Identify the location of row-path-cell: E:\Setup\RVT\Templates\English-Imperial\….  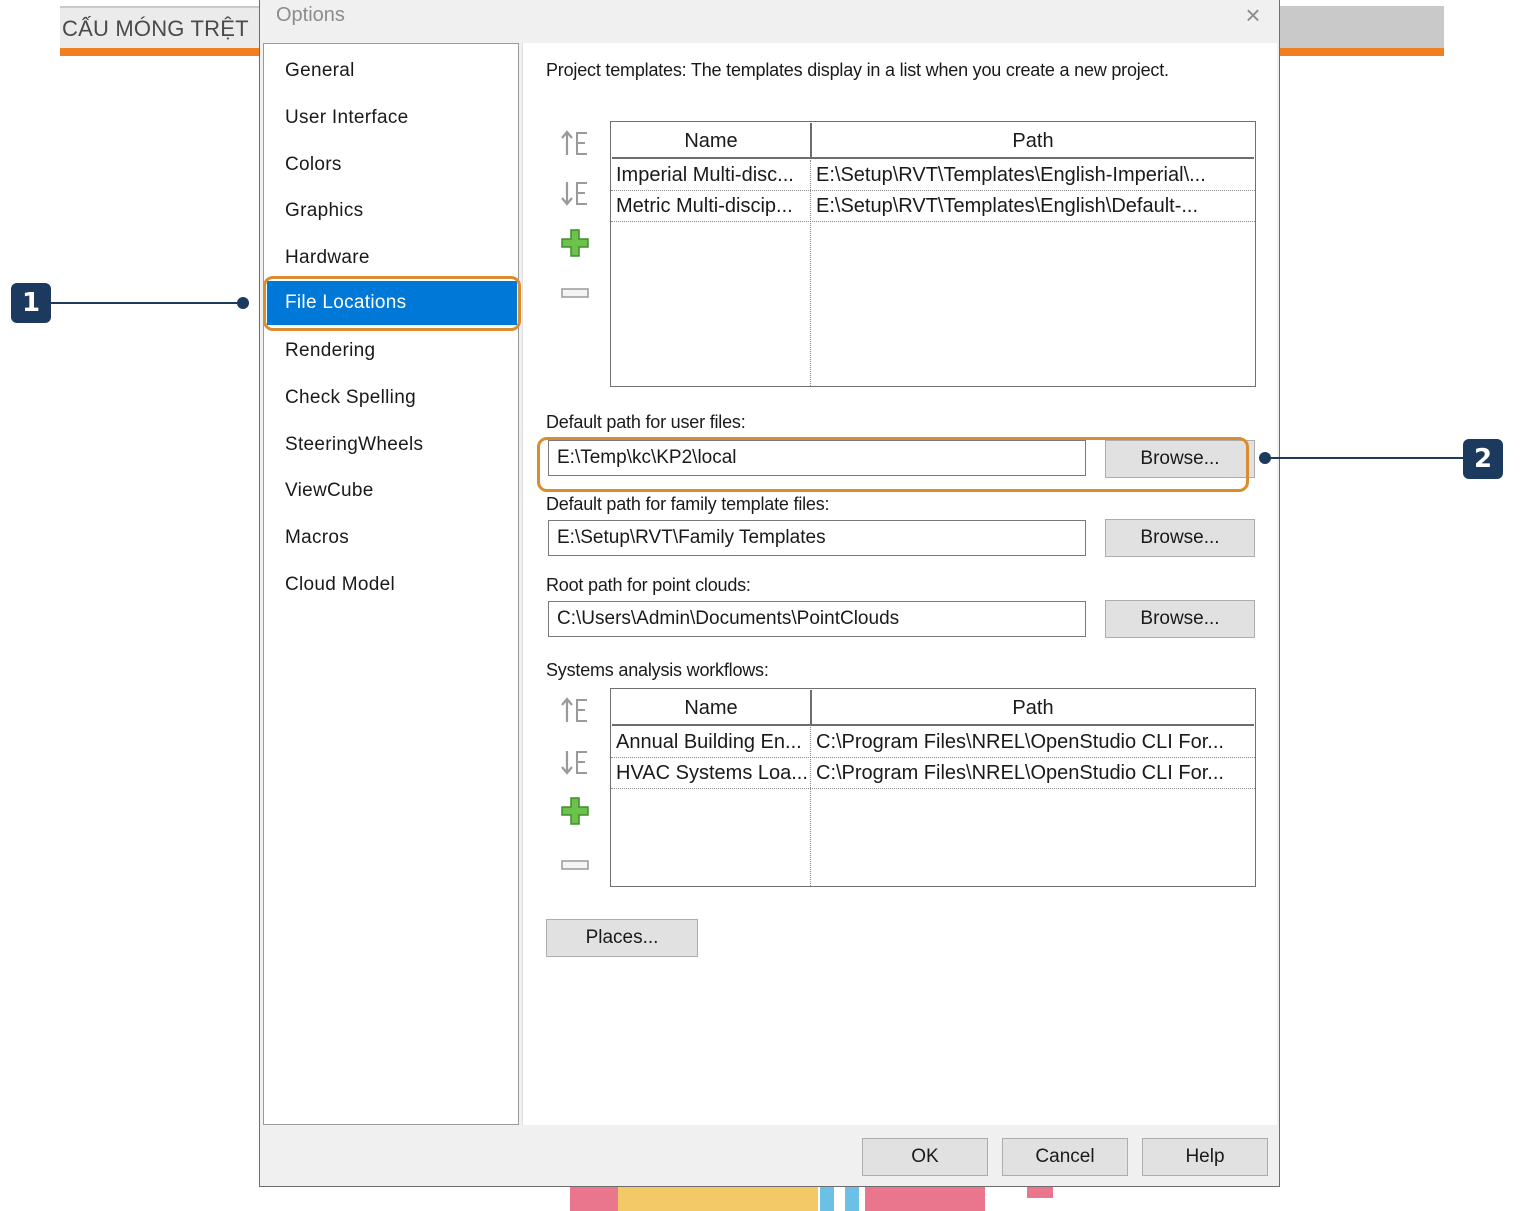
(1032, 175).